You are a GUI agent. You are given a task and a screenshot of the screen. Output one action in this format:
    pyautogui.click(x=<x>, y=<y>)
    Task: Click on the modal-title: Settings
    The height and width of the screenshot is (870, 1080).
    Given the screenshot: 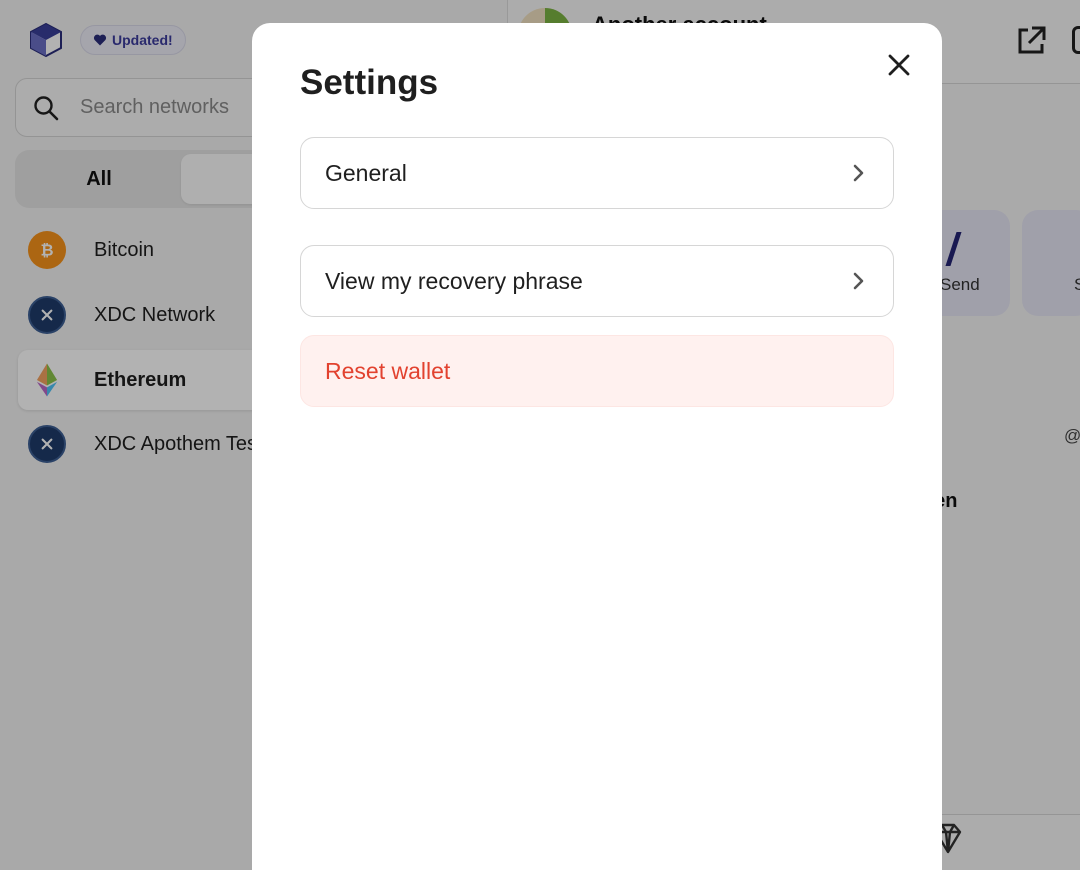 What is the action you would take?
    pyautogui.click(x=369, y=82)
    